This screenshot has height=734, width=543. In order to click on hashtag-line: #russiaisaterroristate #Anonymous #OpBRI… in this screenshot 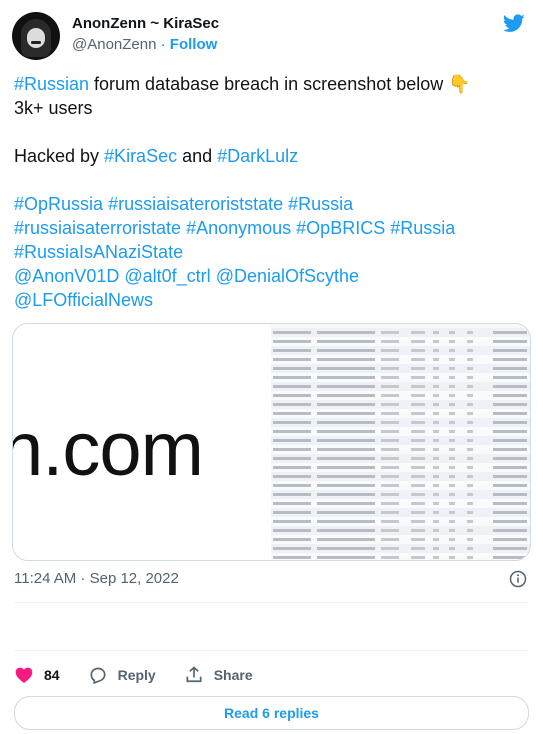, I will do `click(271, 228)`.